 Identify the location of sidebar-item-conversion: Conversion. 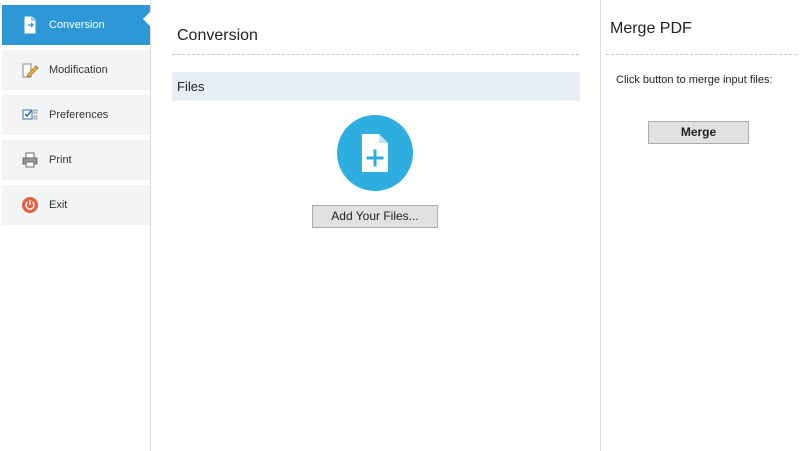
(76, 25).